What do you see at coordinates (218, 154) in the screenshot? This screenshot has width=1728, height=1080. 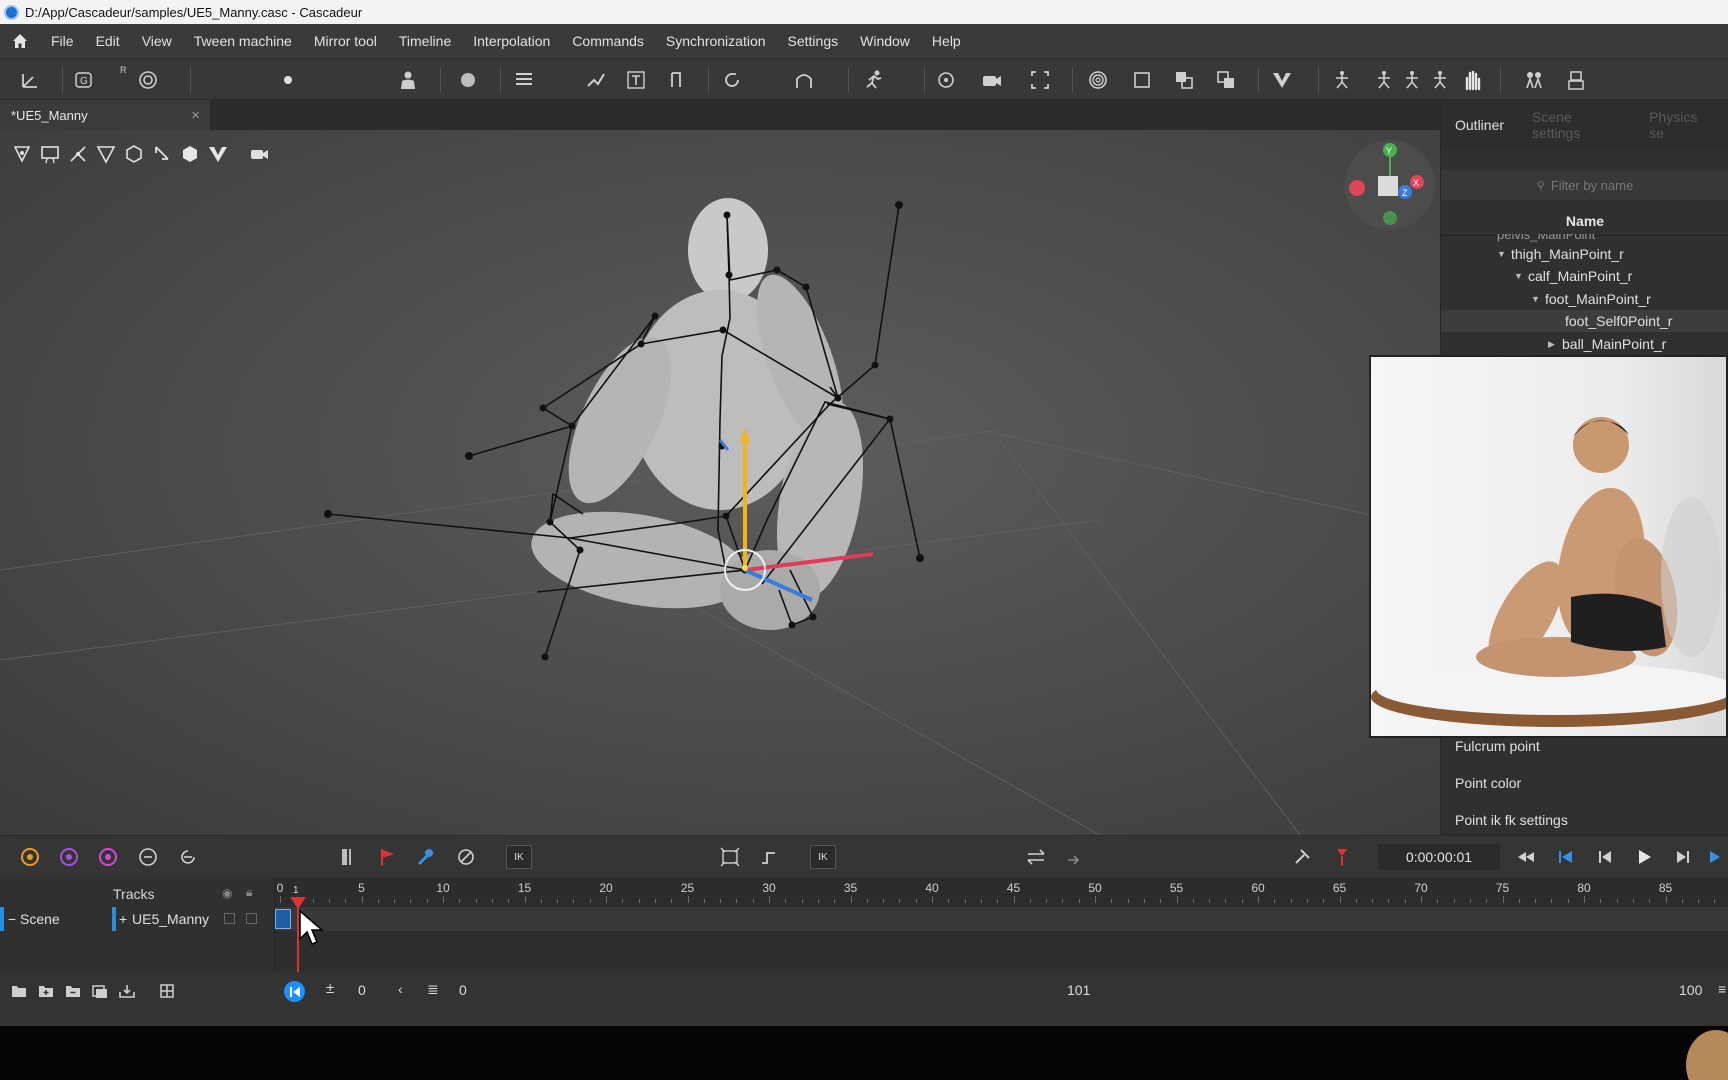 I see `v-logo-icon` at bounding box center [218, 154].